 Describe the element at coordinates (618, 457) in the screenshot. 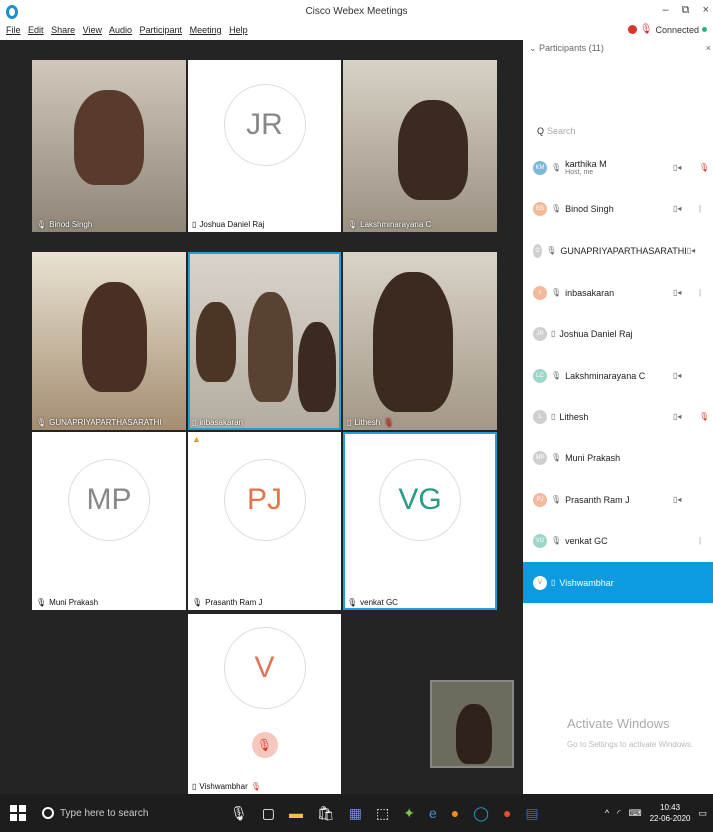

I see `participant-row: MP 🎙 Muni Prakash` at that location.